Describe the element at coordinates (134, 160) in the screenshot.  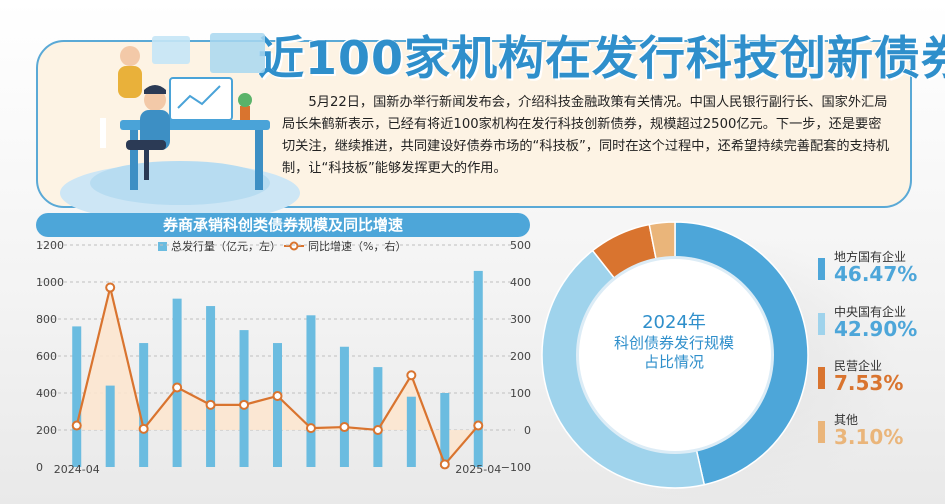
I see `desk-leg-icon` at that location.